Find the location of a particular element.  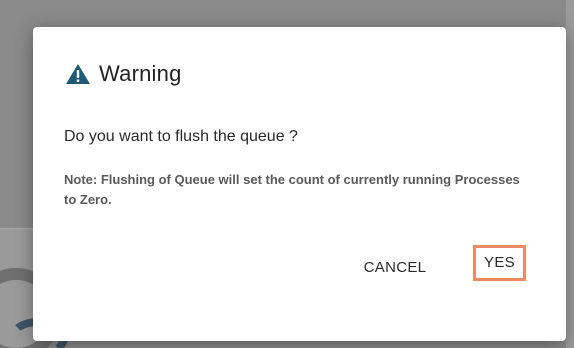

dialog-title: Warning is located at coordinates (140, 73).